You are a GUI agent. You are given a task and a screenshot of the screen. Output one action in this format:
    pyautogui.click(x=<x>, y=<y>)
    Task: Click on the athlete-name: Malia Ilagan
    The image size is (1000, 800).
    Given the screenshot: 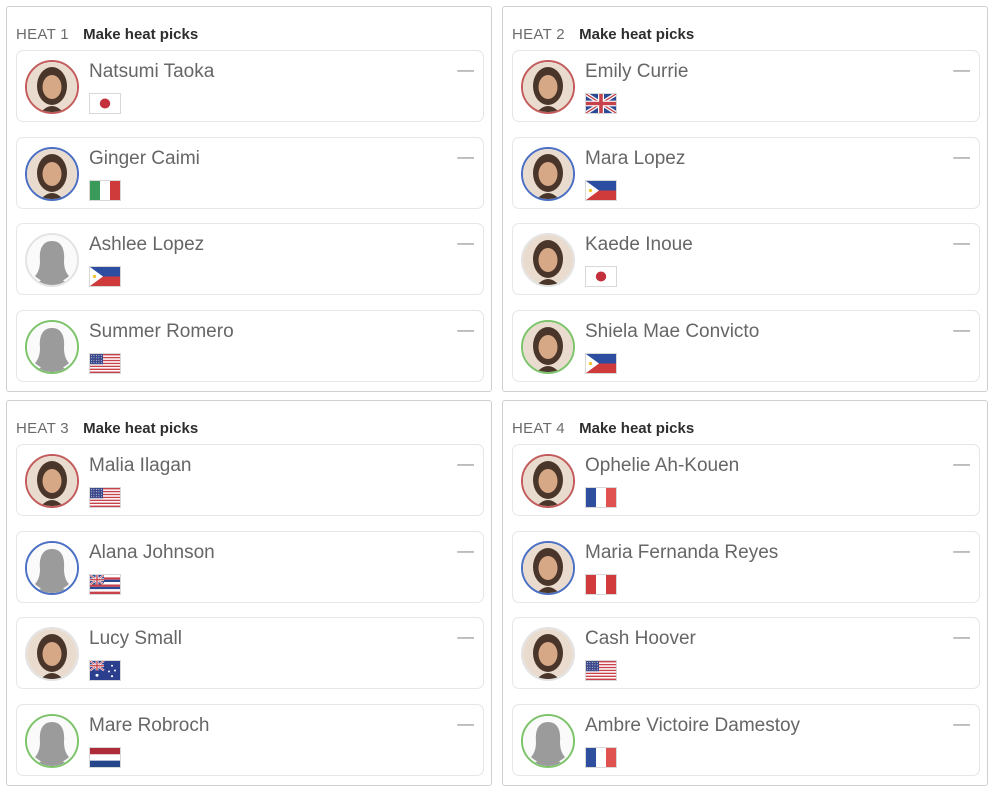 What is the action you would take?
    pyautogui.click(x=140, y=465)
    